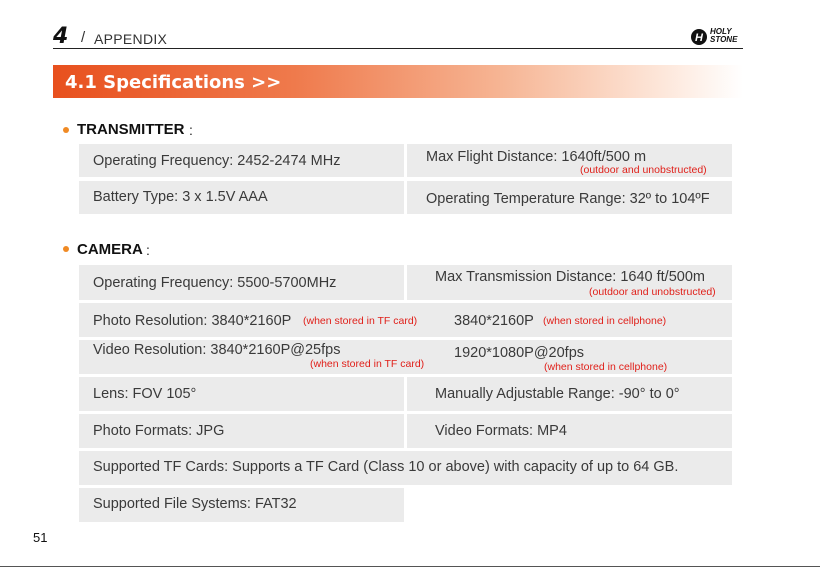  I want to click on transmitter-label: TRANSMITTER, so click(131, 129).